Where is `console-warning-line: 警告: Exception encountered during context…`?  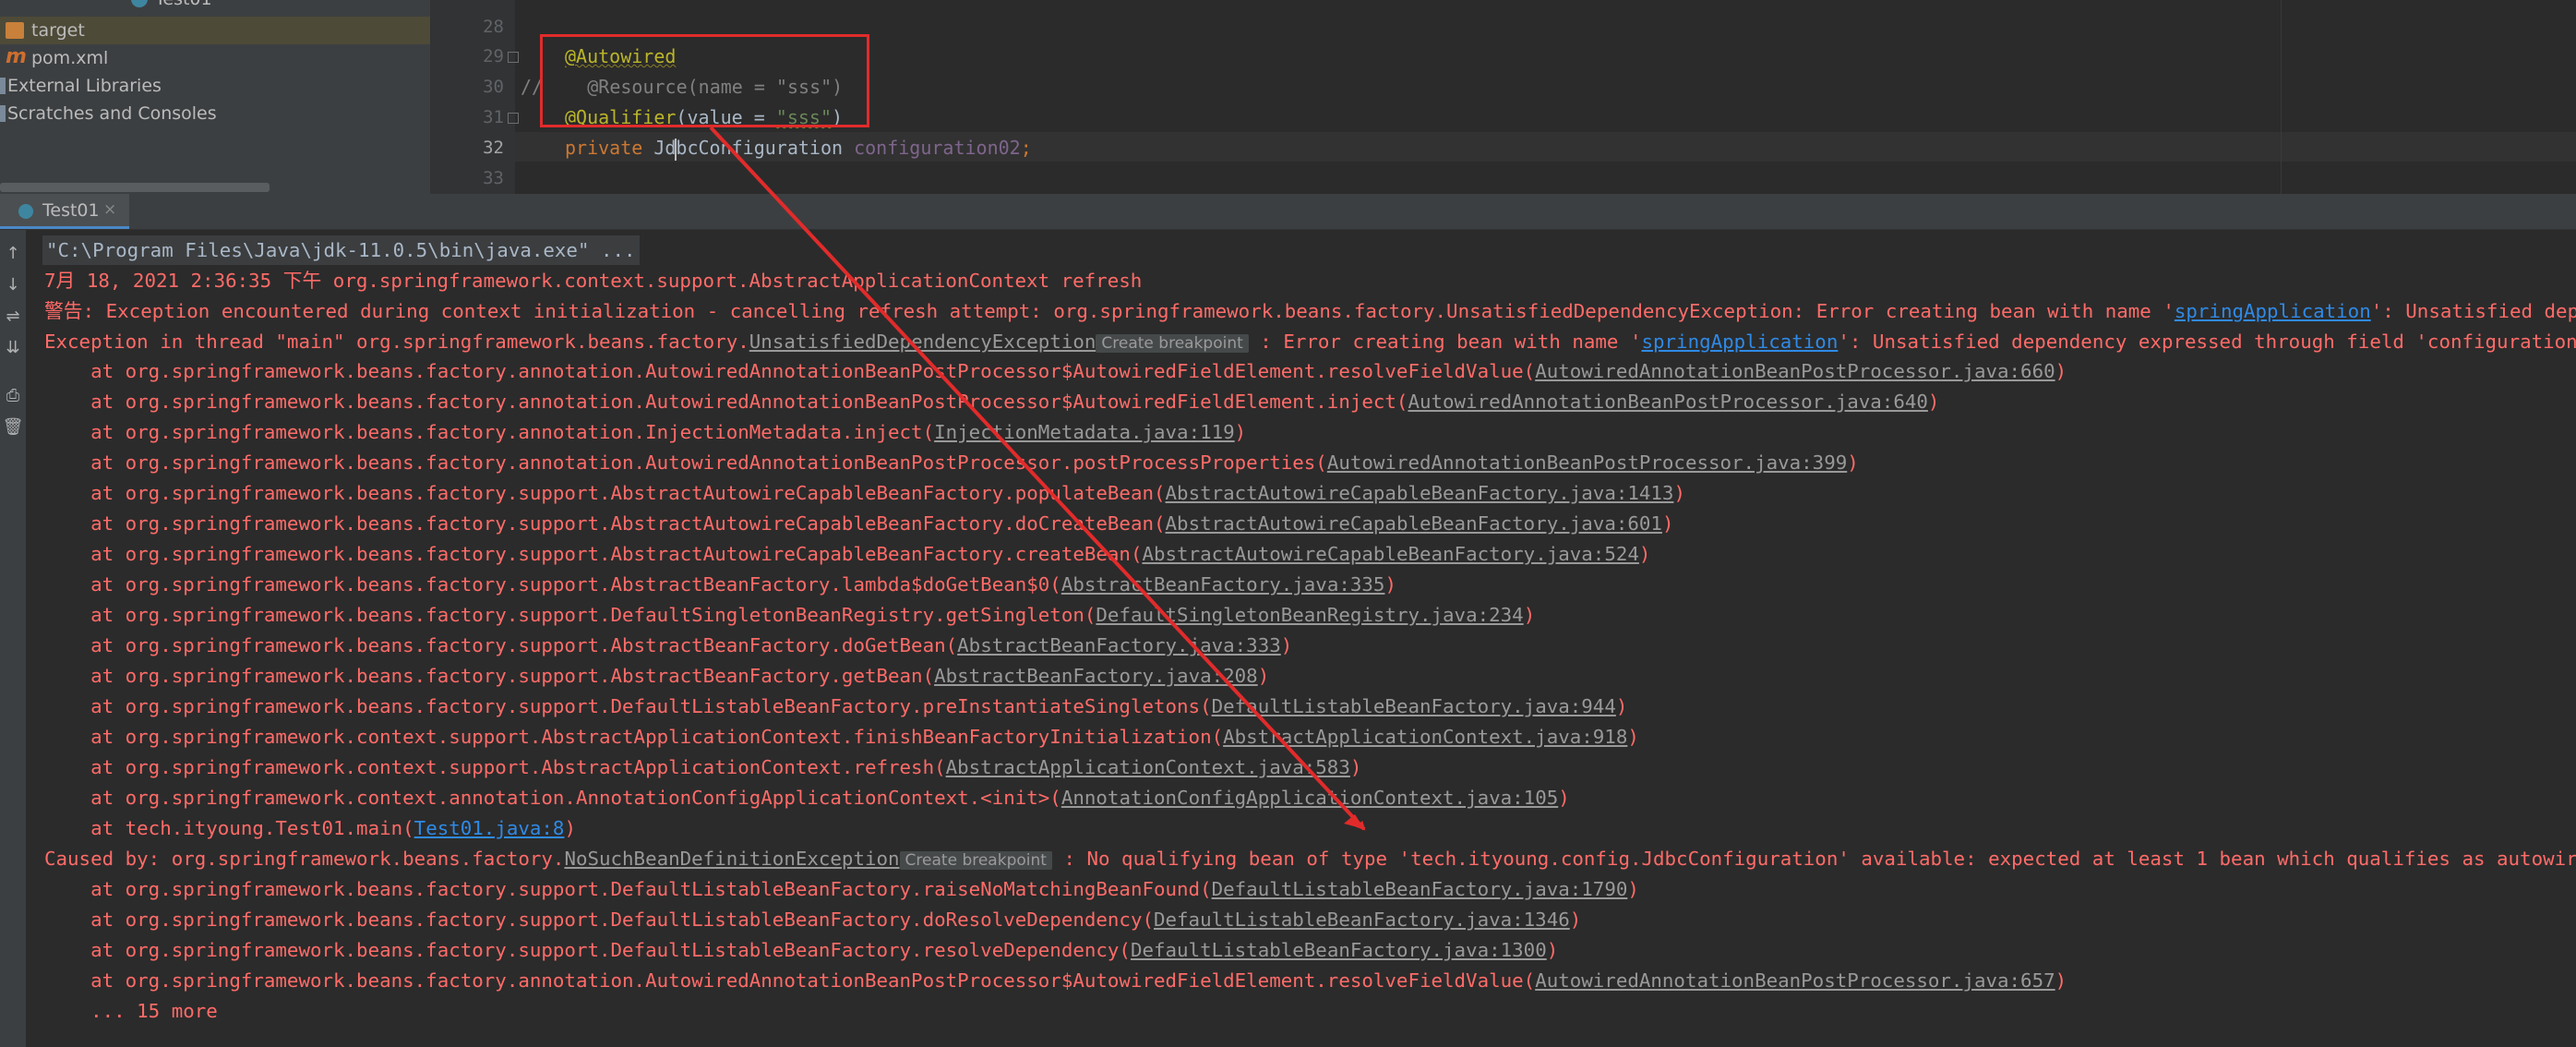
console-warning-line: 警告: Exception encountered during context… is located at coordinates (1310, 311).